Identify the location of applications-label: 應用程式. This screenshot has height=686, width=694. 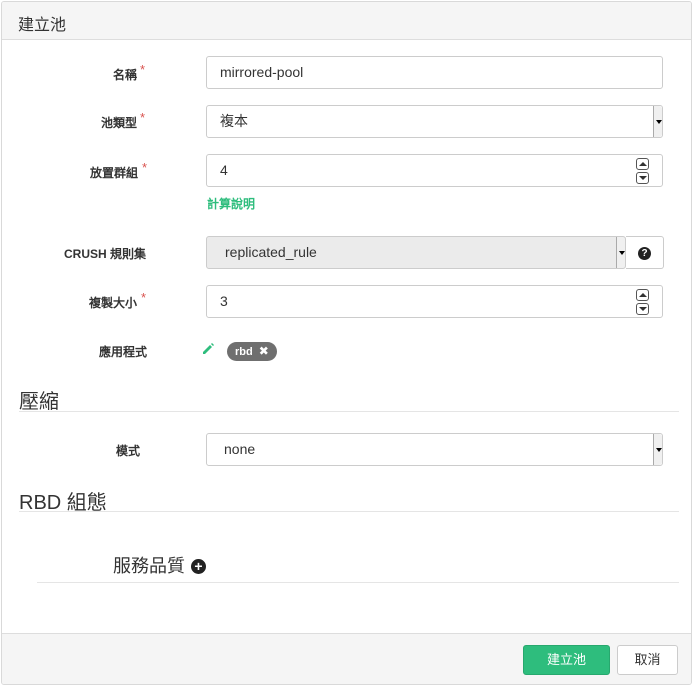
(123, 352).